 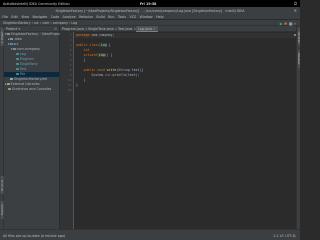 I want to click on menu-help: Help, so click(x=160, y=17).